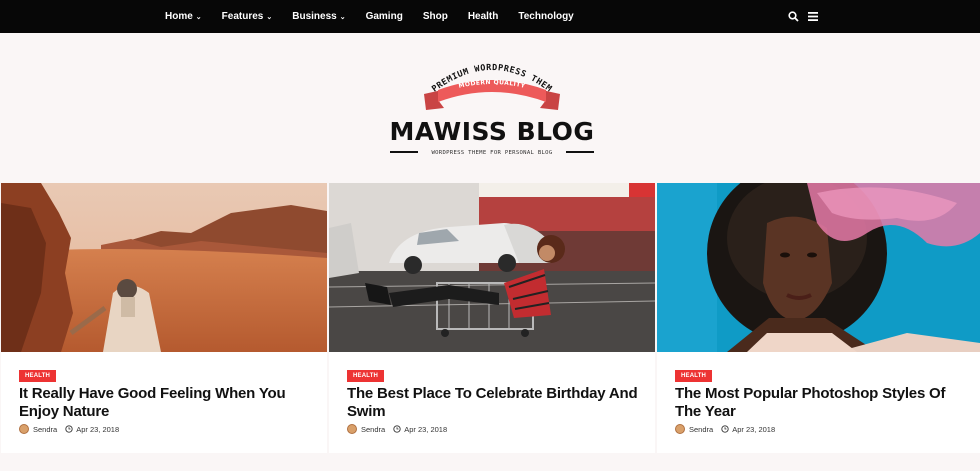 The width and height of the screenshot is (980, 471). I want to click on nav-label: Shop, so click(435, 16).